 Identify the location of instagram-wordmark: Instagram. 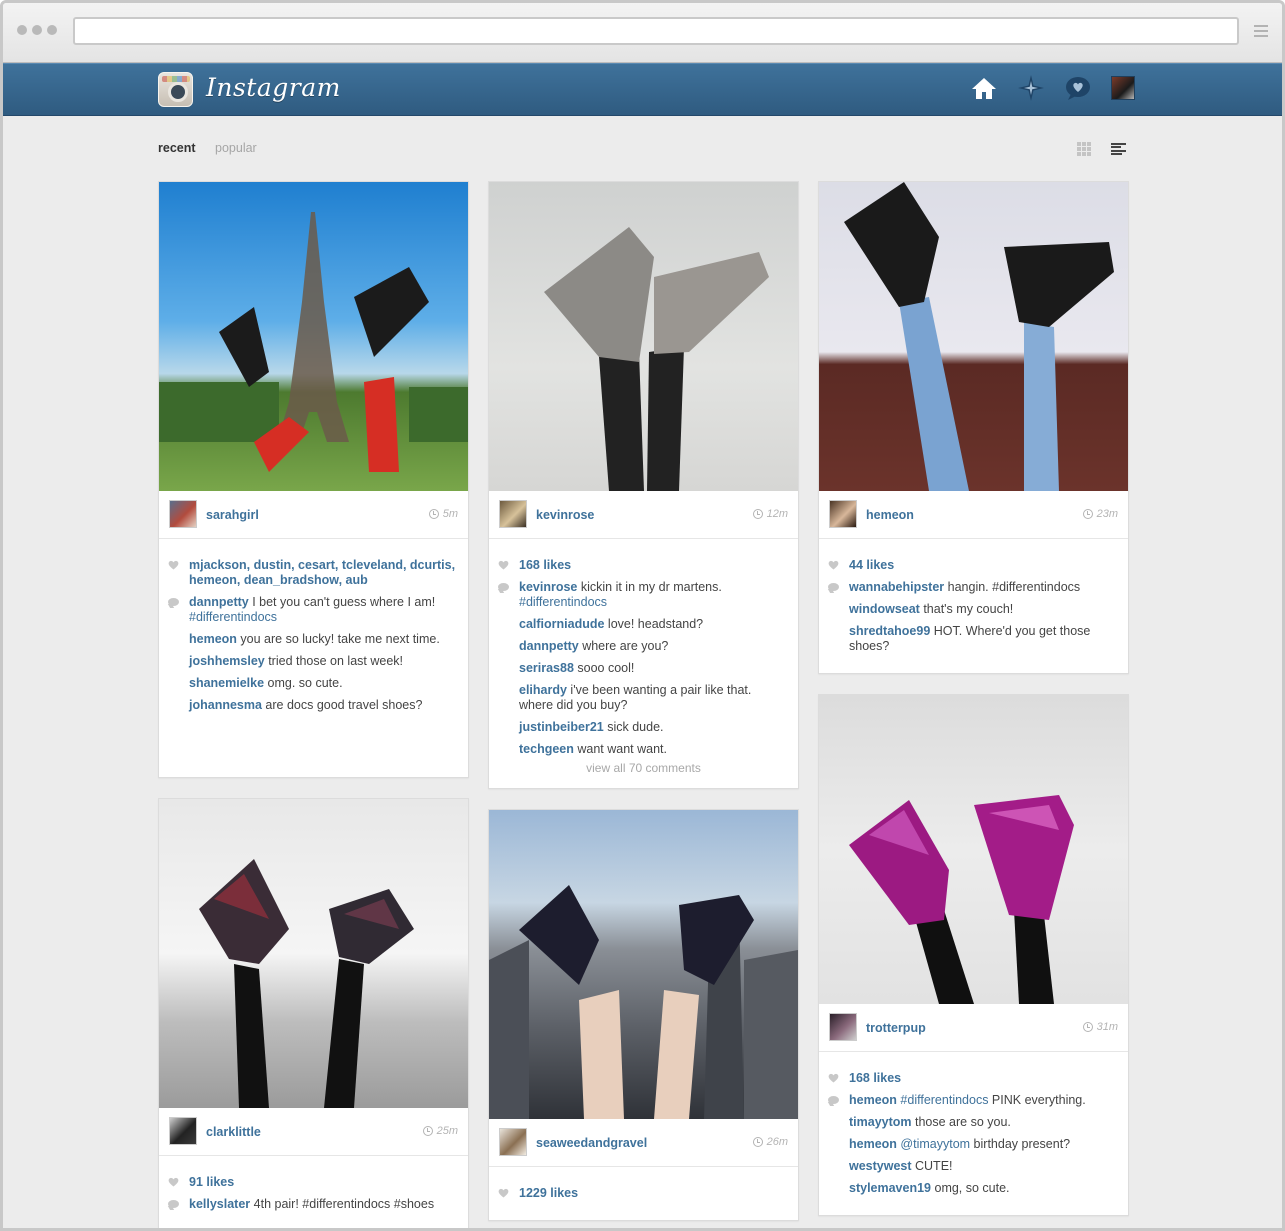
(273, 87).